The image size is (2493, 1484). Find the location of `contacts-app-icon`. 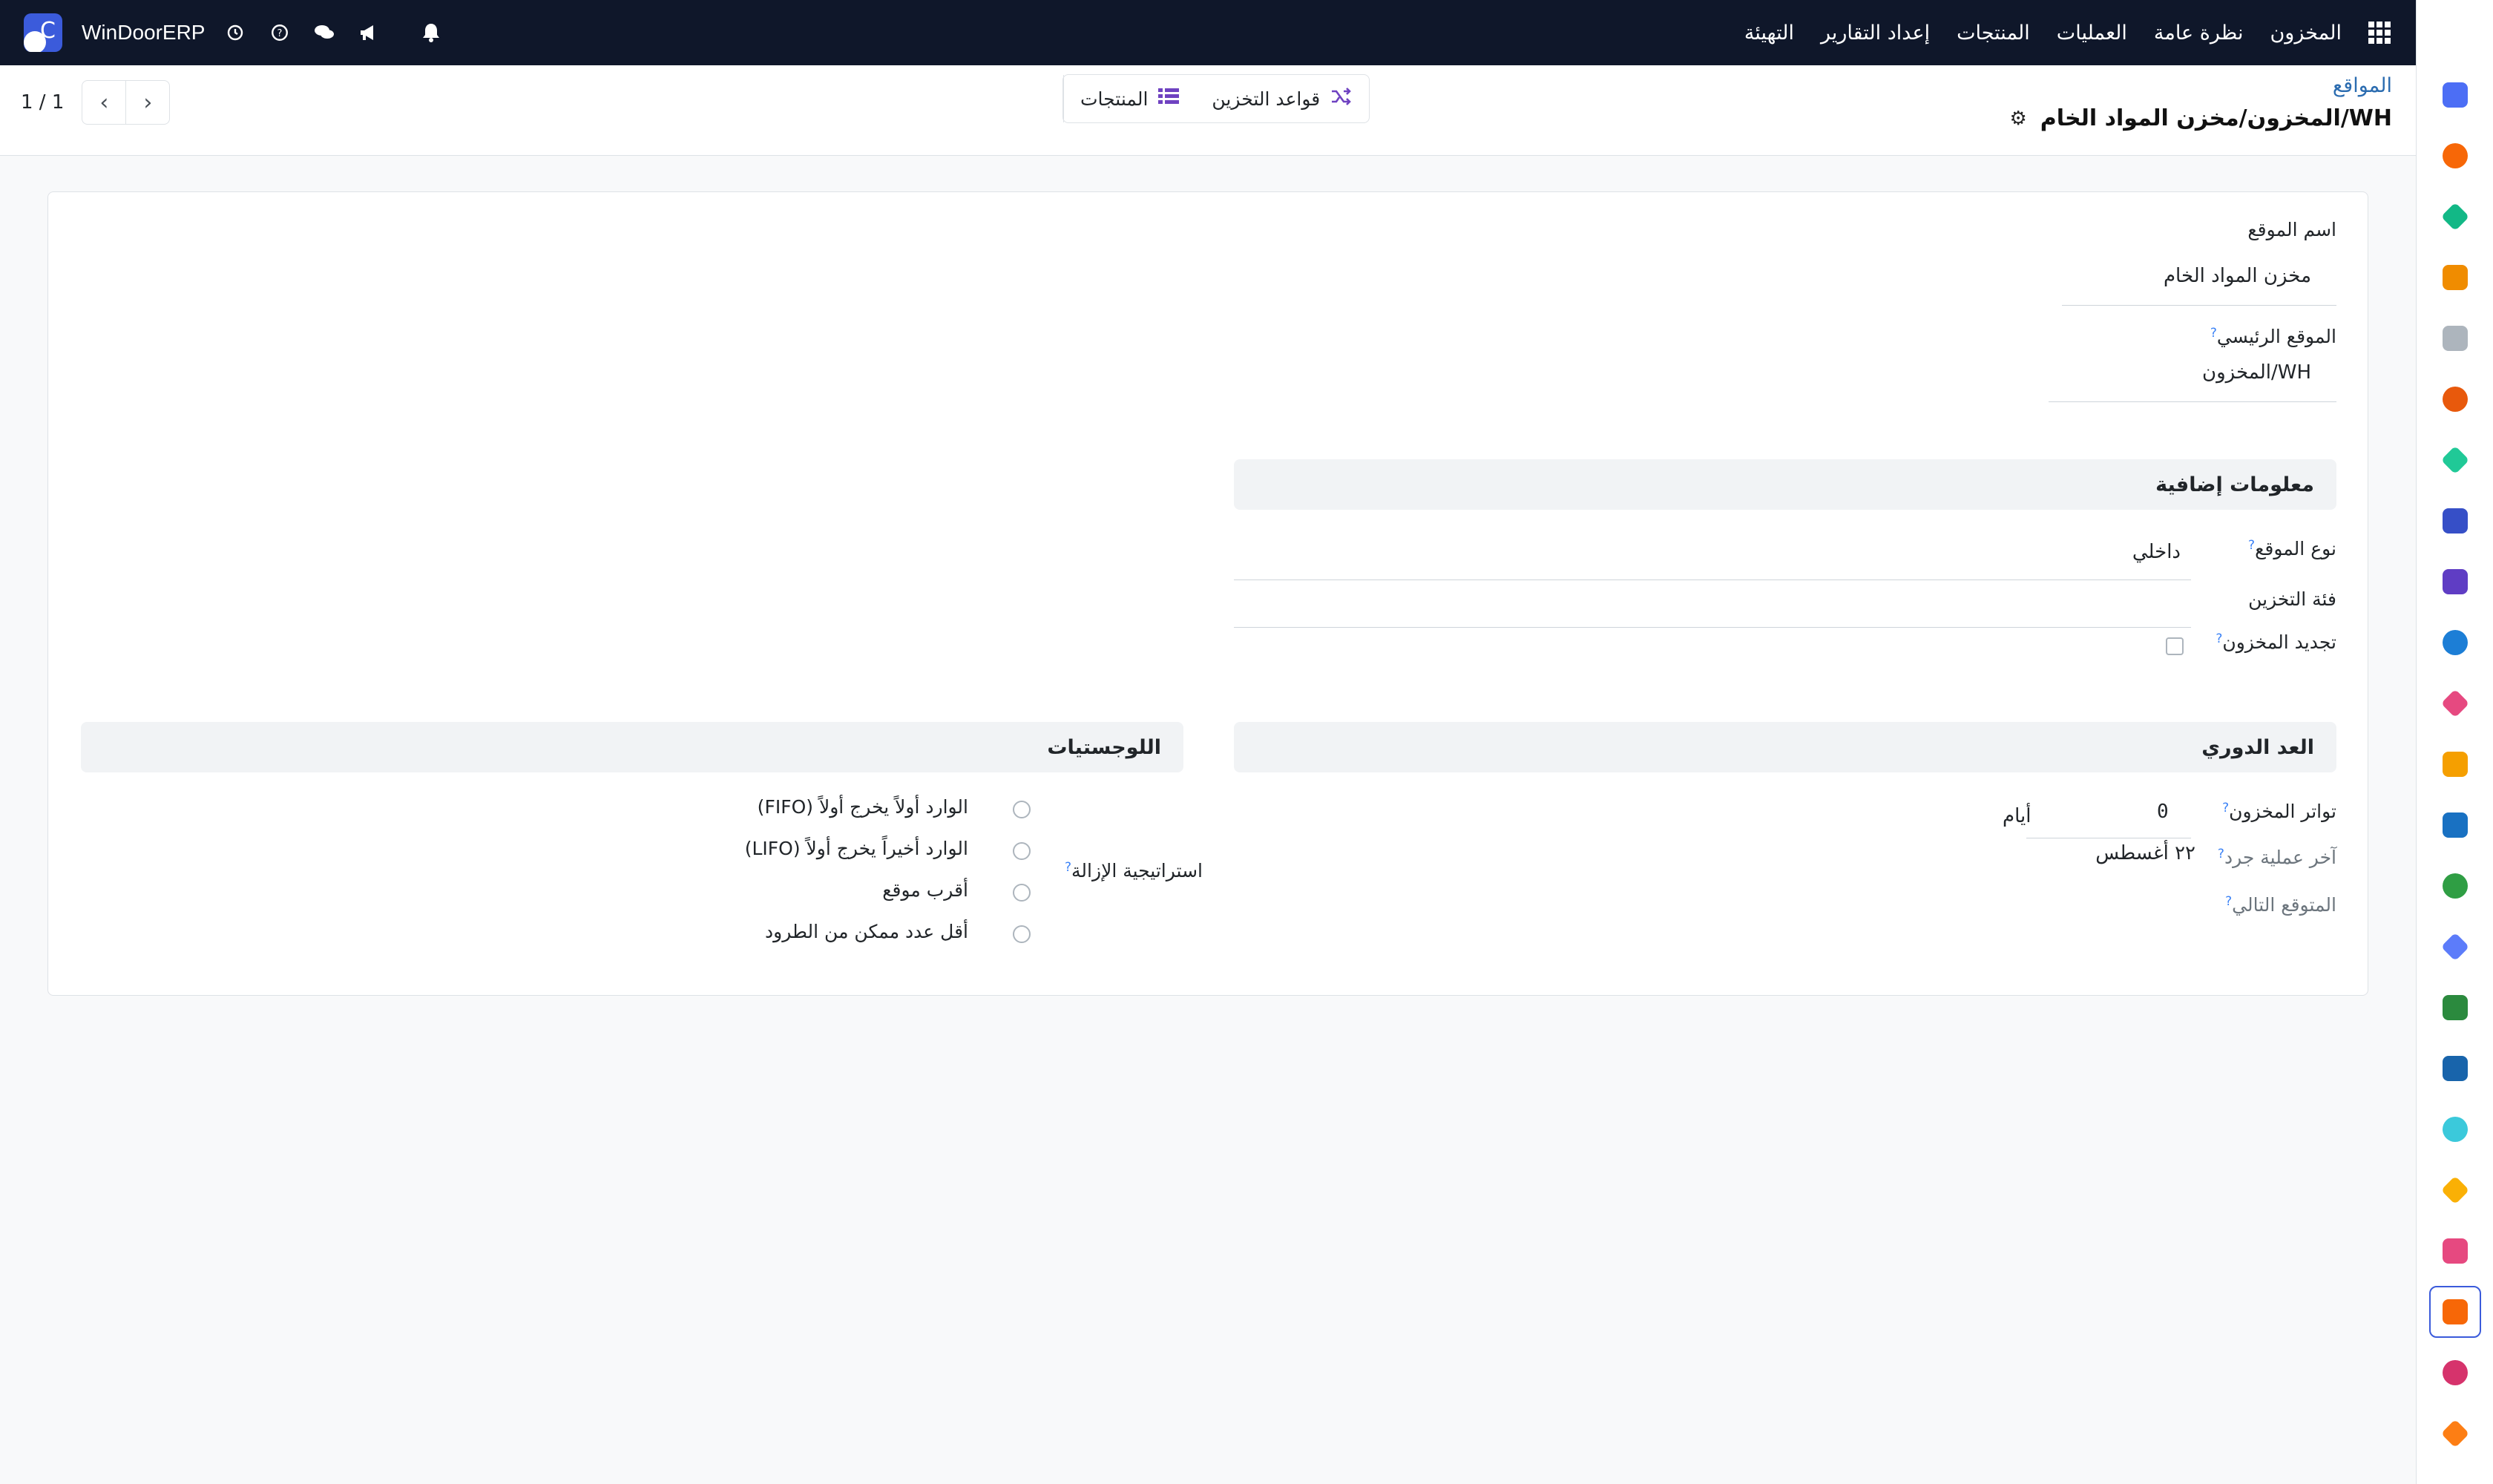

contacts-app-icon is located at coordinates (2455, 886).